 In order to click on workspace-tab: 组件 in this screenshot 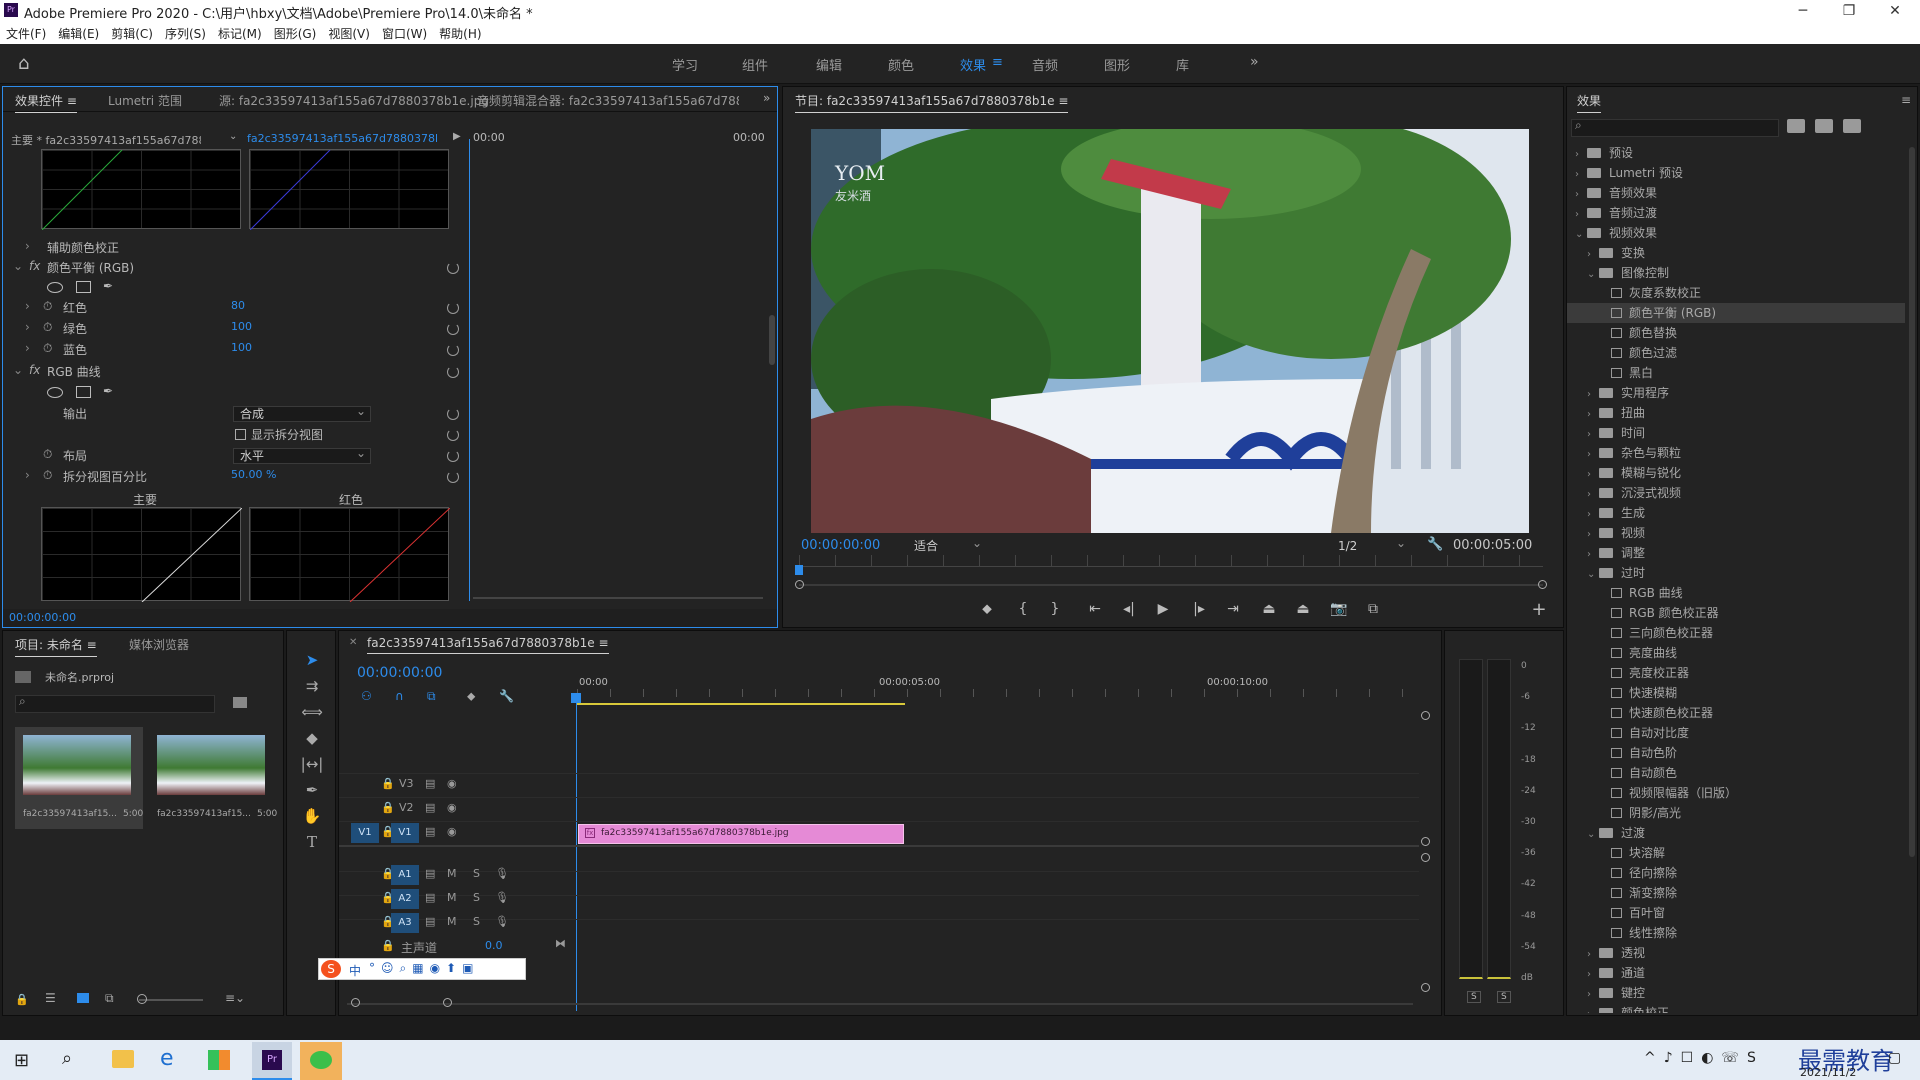, I will do `click(755, 64)`.